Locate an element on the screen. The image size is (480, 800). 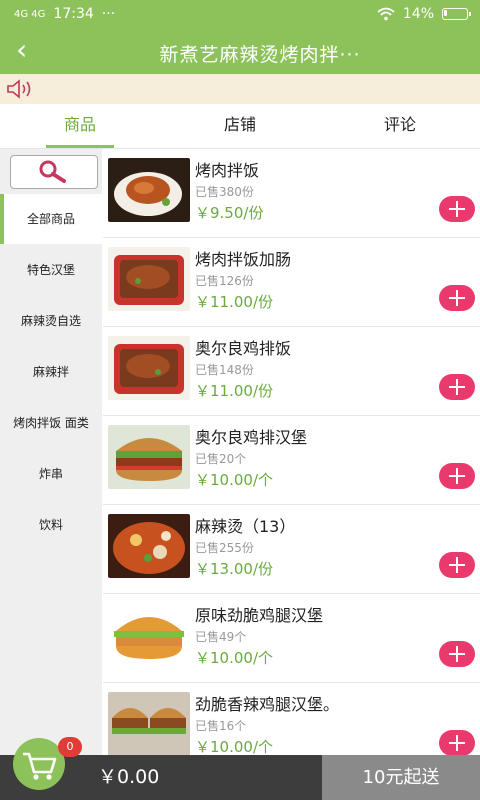
product-name: 劲脆香辣鸡腿汉堡。 is located at coordinates (267, 704).